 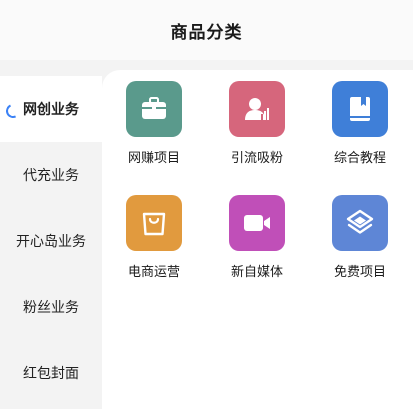 What do you see at coordinates (153, 158) in the screenshot?
I see `grid-item-label: 网赚项目` at bounding box center [153, 158].